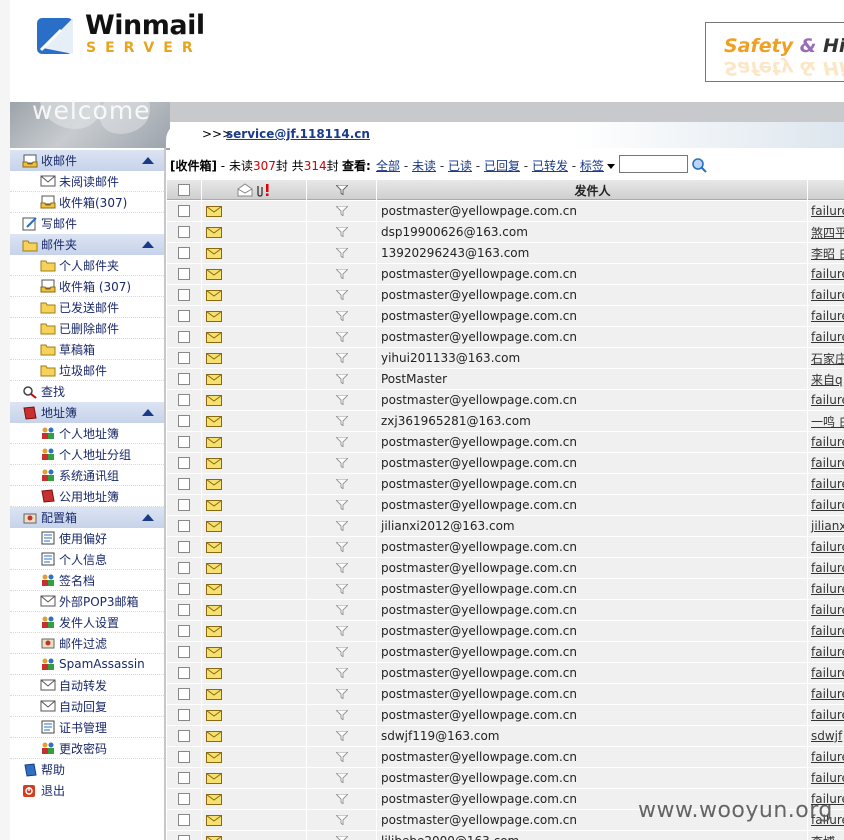 This screenshot has width=844, height=840. What do you see at coordinates (424, 166) in the screenshot?
I see `filter-unread-link: 未读` at bounding box center [424, 166].